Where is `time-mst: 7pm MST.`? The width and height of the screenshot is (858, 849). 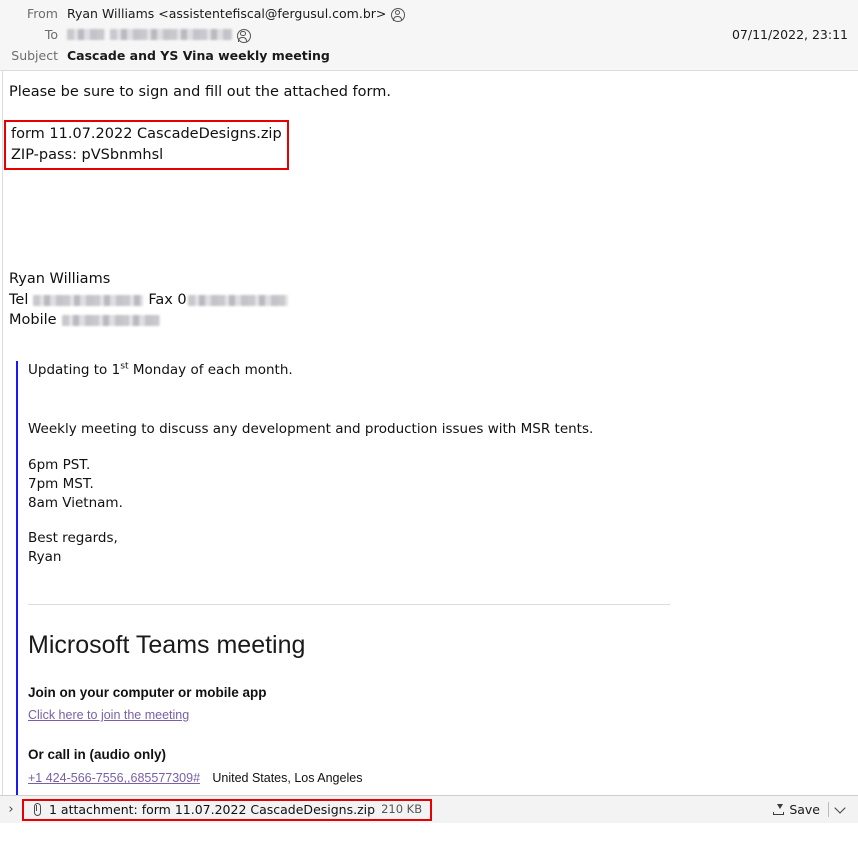
time-mst: 7pm MST. is located at coordinates (61, 483).